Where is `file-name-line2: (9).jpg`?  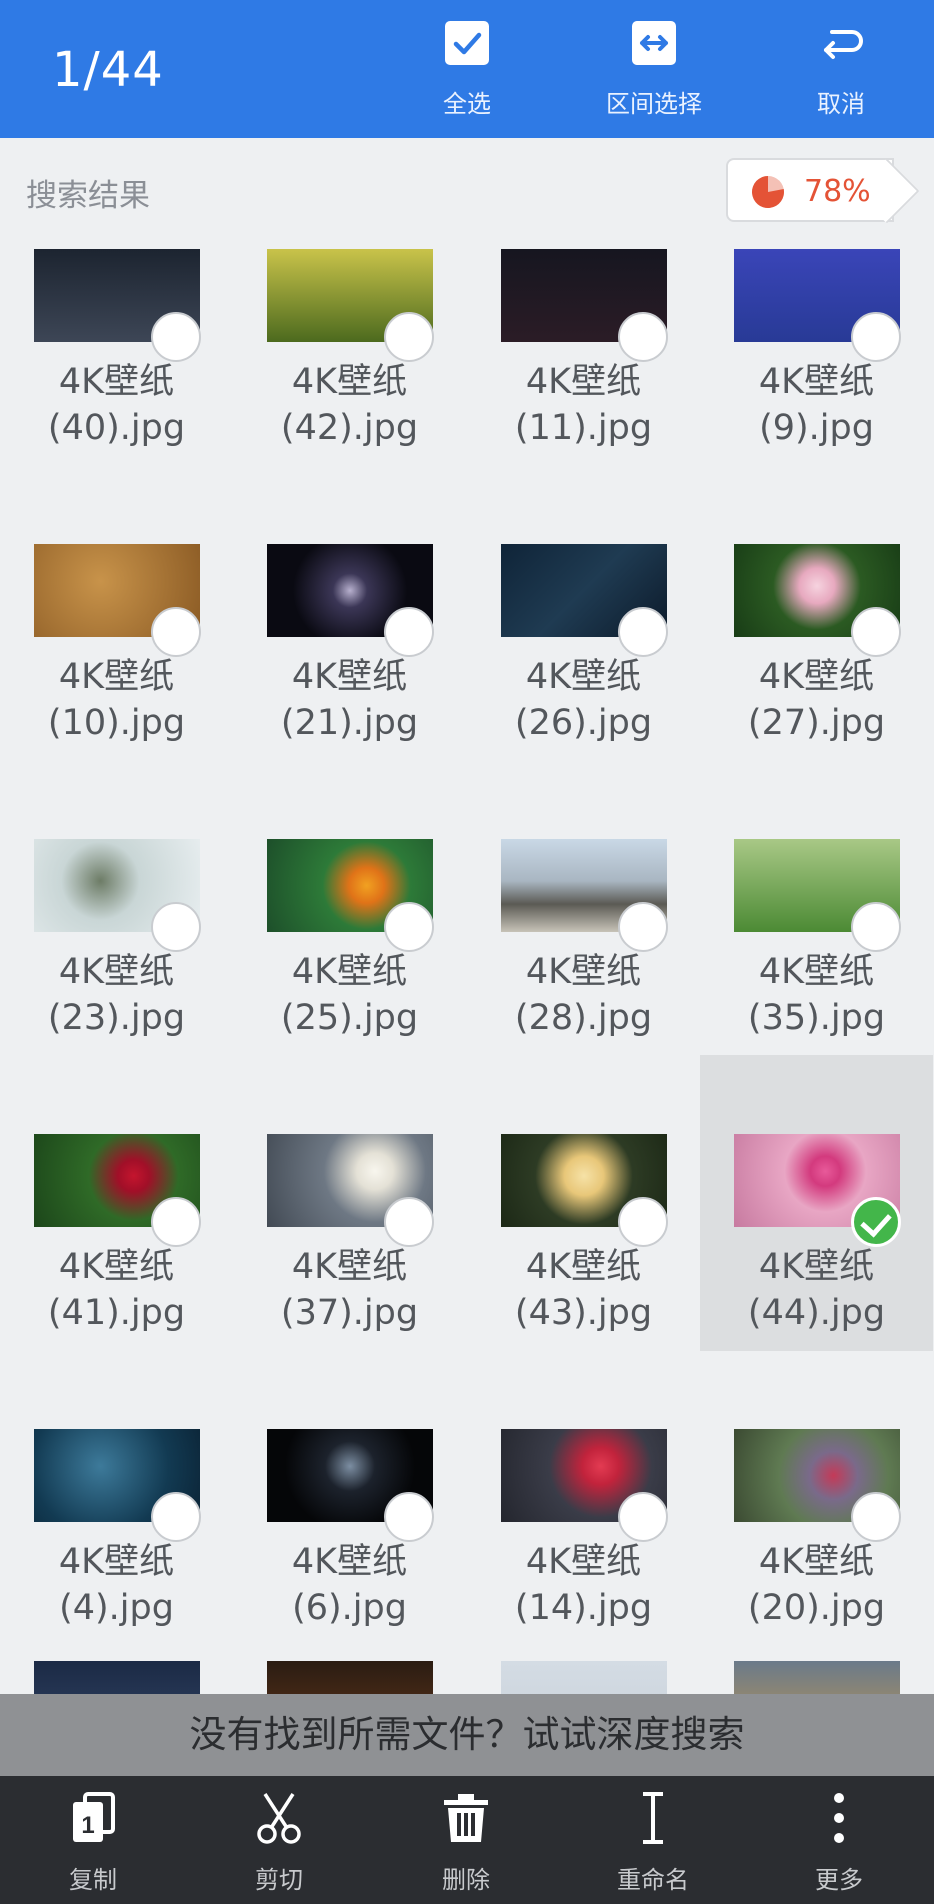
file-name-line2: (9).jpg is located at coordinates (816, 428).